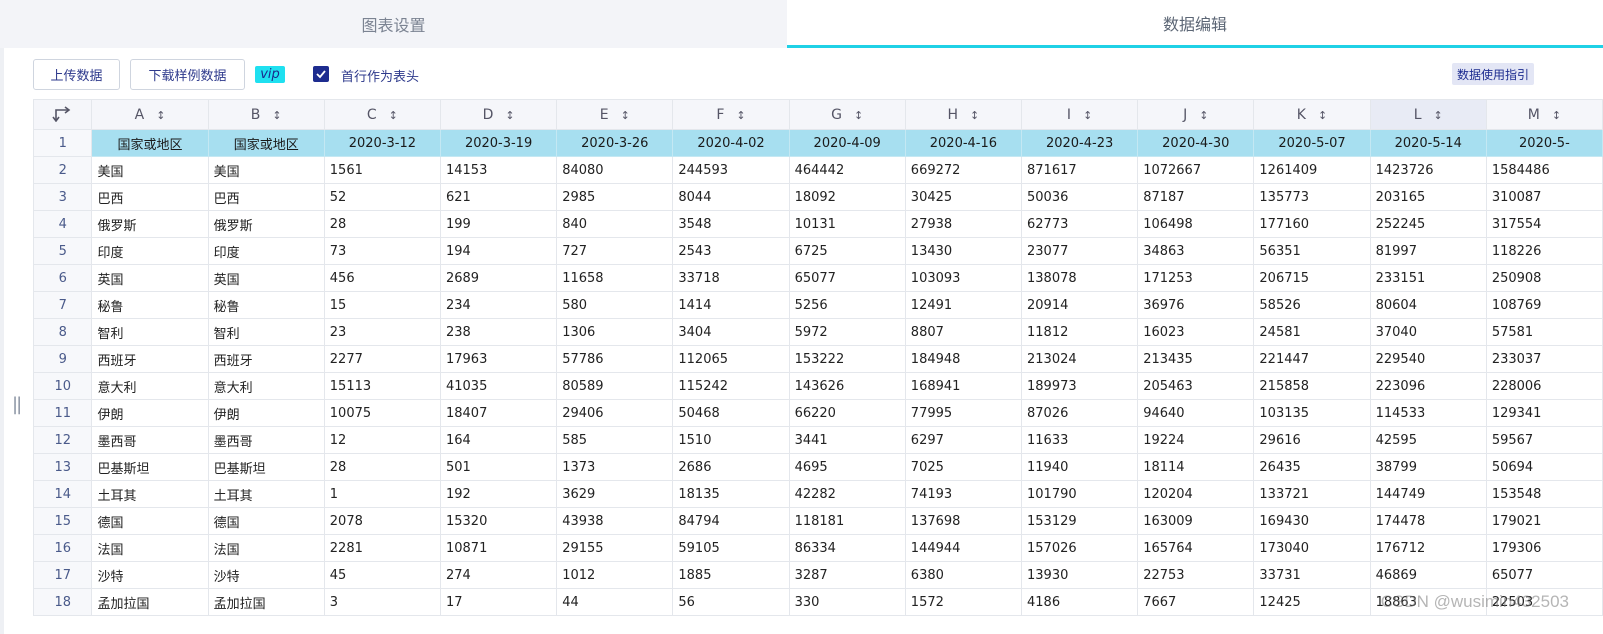 The image size is (1603, 634). What do you see at coordinates (266, 602) in the screenshot?
I see `table-cell: 孟加拉国` at bounding box center [266, 602].